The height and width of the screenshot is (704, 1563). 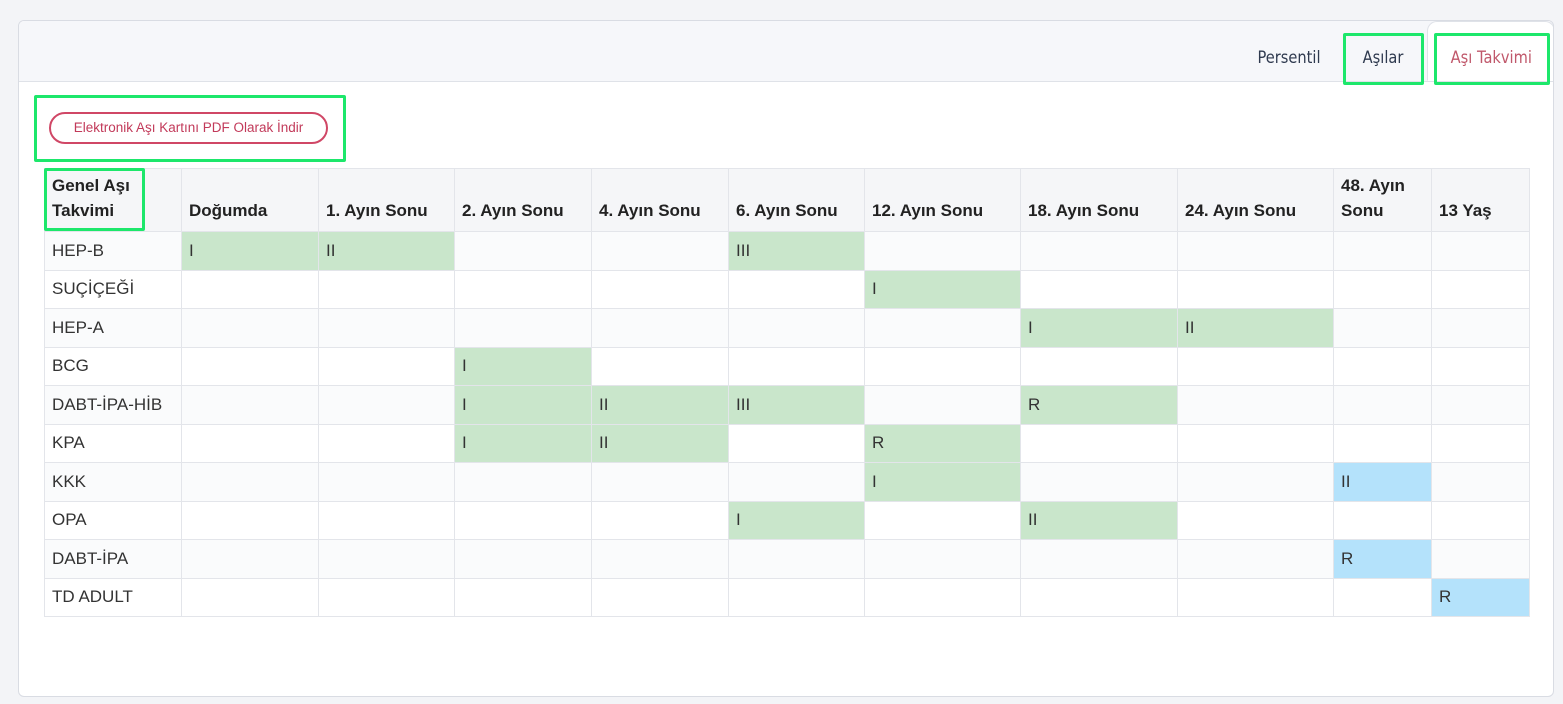 What do you see at coordinates (113, 200) in the screenshot?
I see `column-header: Genel Aşı Takvimi` at bounding box center [113, 200].